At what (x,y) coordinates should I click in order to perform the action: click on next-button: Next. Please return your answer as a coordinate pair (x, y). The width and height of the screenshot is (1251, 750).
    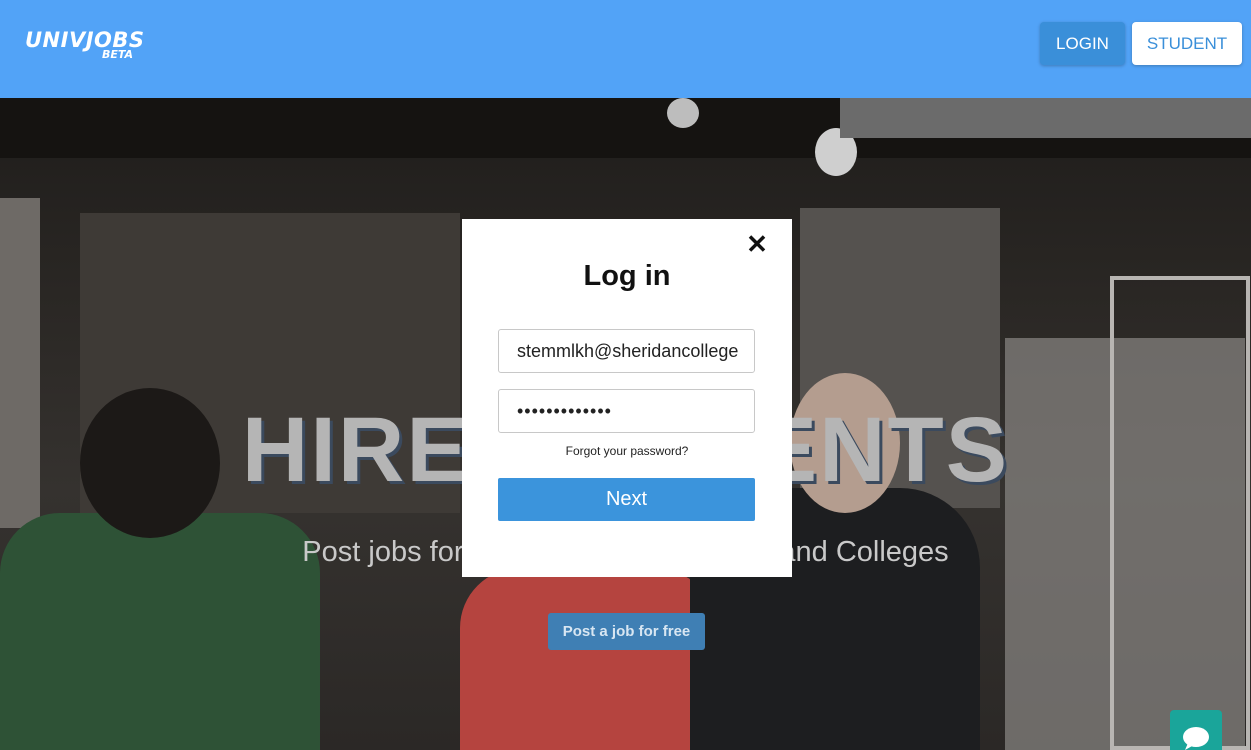
    Looking at the image, I should click on (626, 499).